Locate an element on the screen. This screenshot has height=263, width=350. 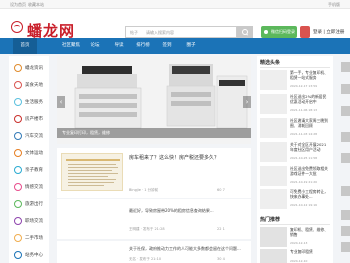
nav-ranking: 排行榜 is located at coordinates (143, 46).